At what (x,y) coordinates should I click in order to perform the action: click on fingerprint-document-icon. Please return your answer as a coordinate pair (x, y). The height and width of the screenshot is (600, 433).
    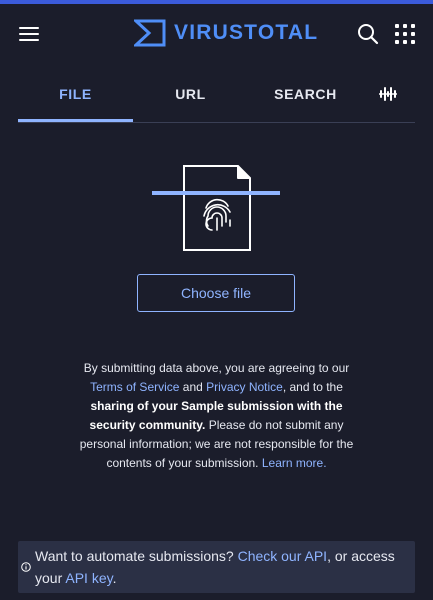
    Looking at the image, I should click on (216, 208).